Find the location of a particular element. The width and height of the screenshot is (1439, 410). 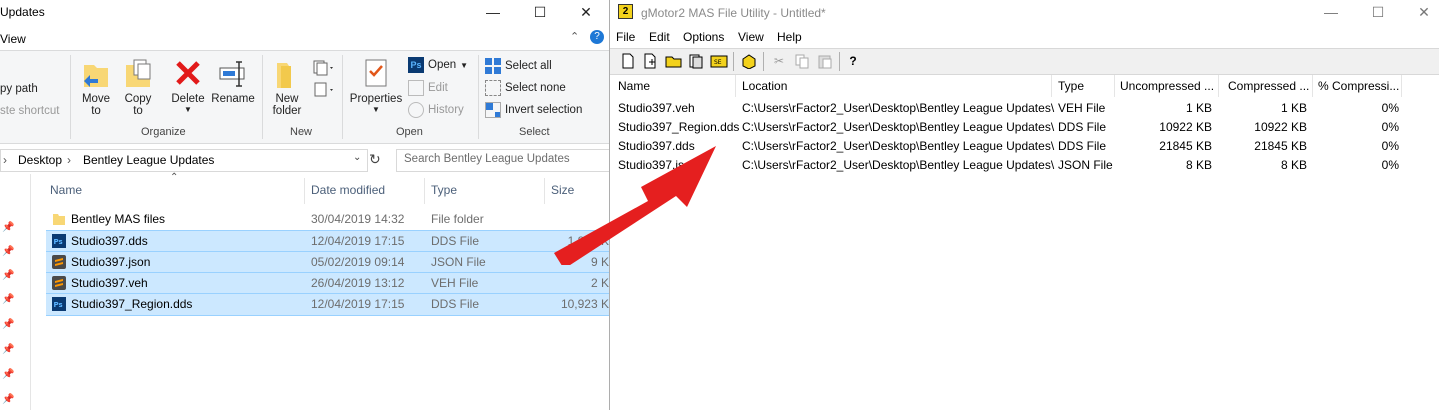

copy-to-button: Copy to is located at coordinates (138, 87).